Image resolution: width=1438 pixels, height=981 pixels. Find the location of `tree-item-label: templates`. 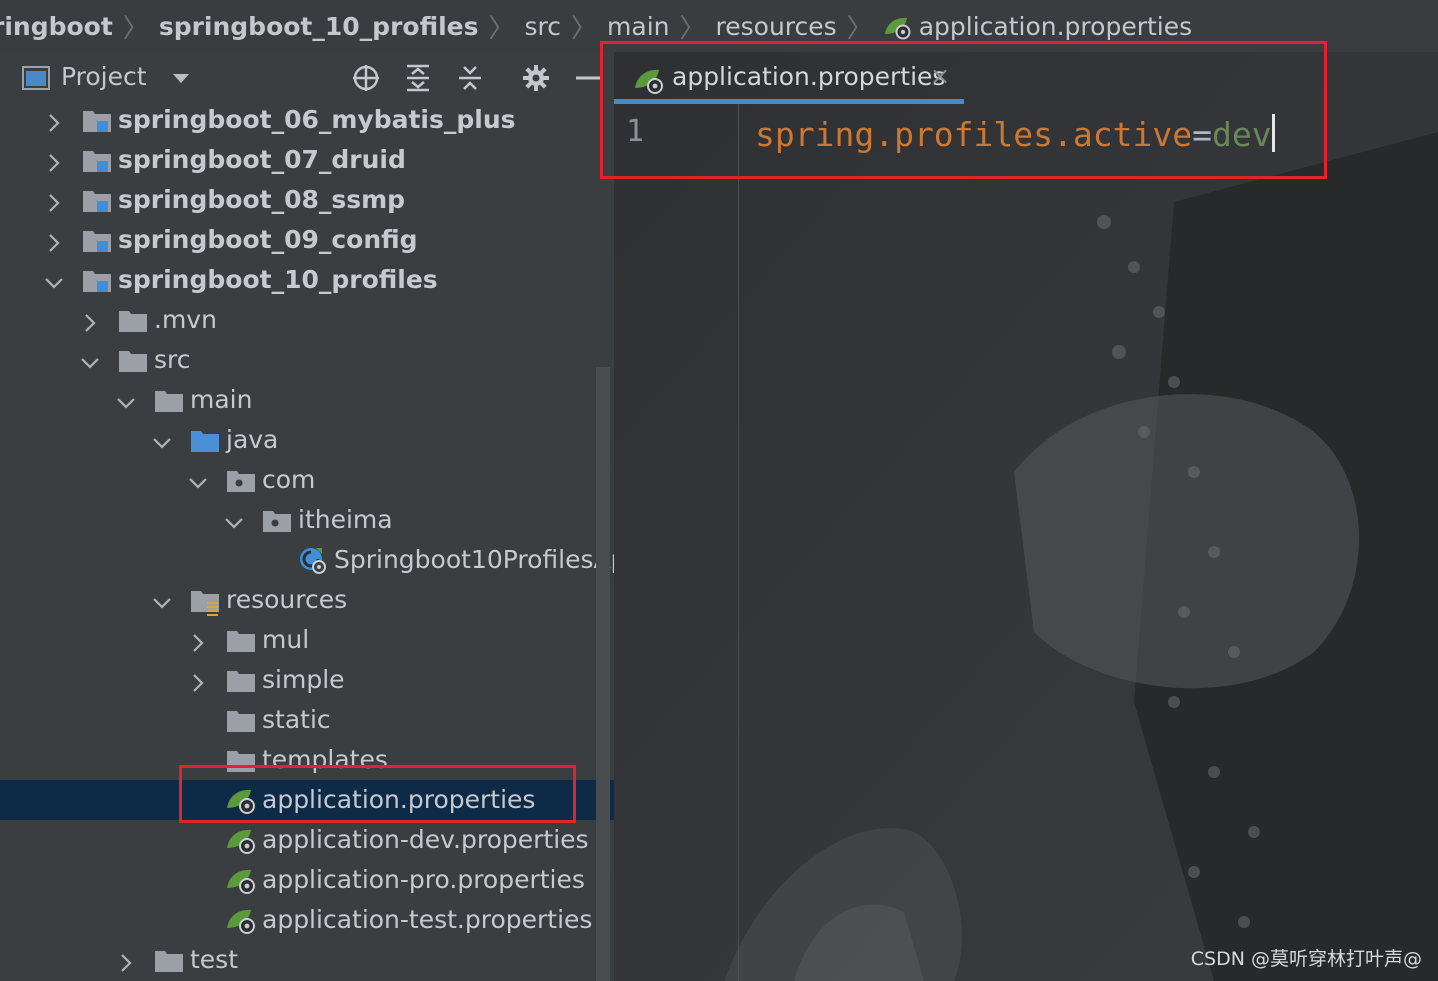

tree-item-label: templates is located at coordinates (325, 759).